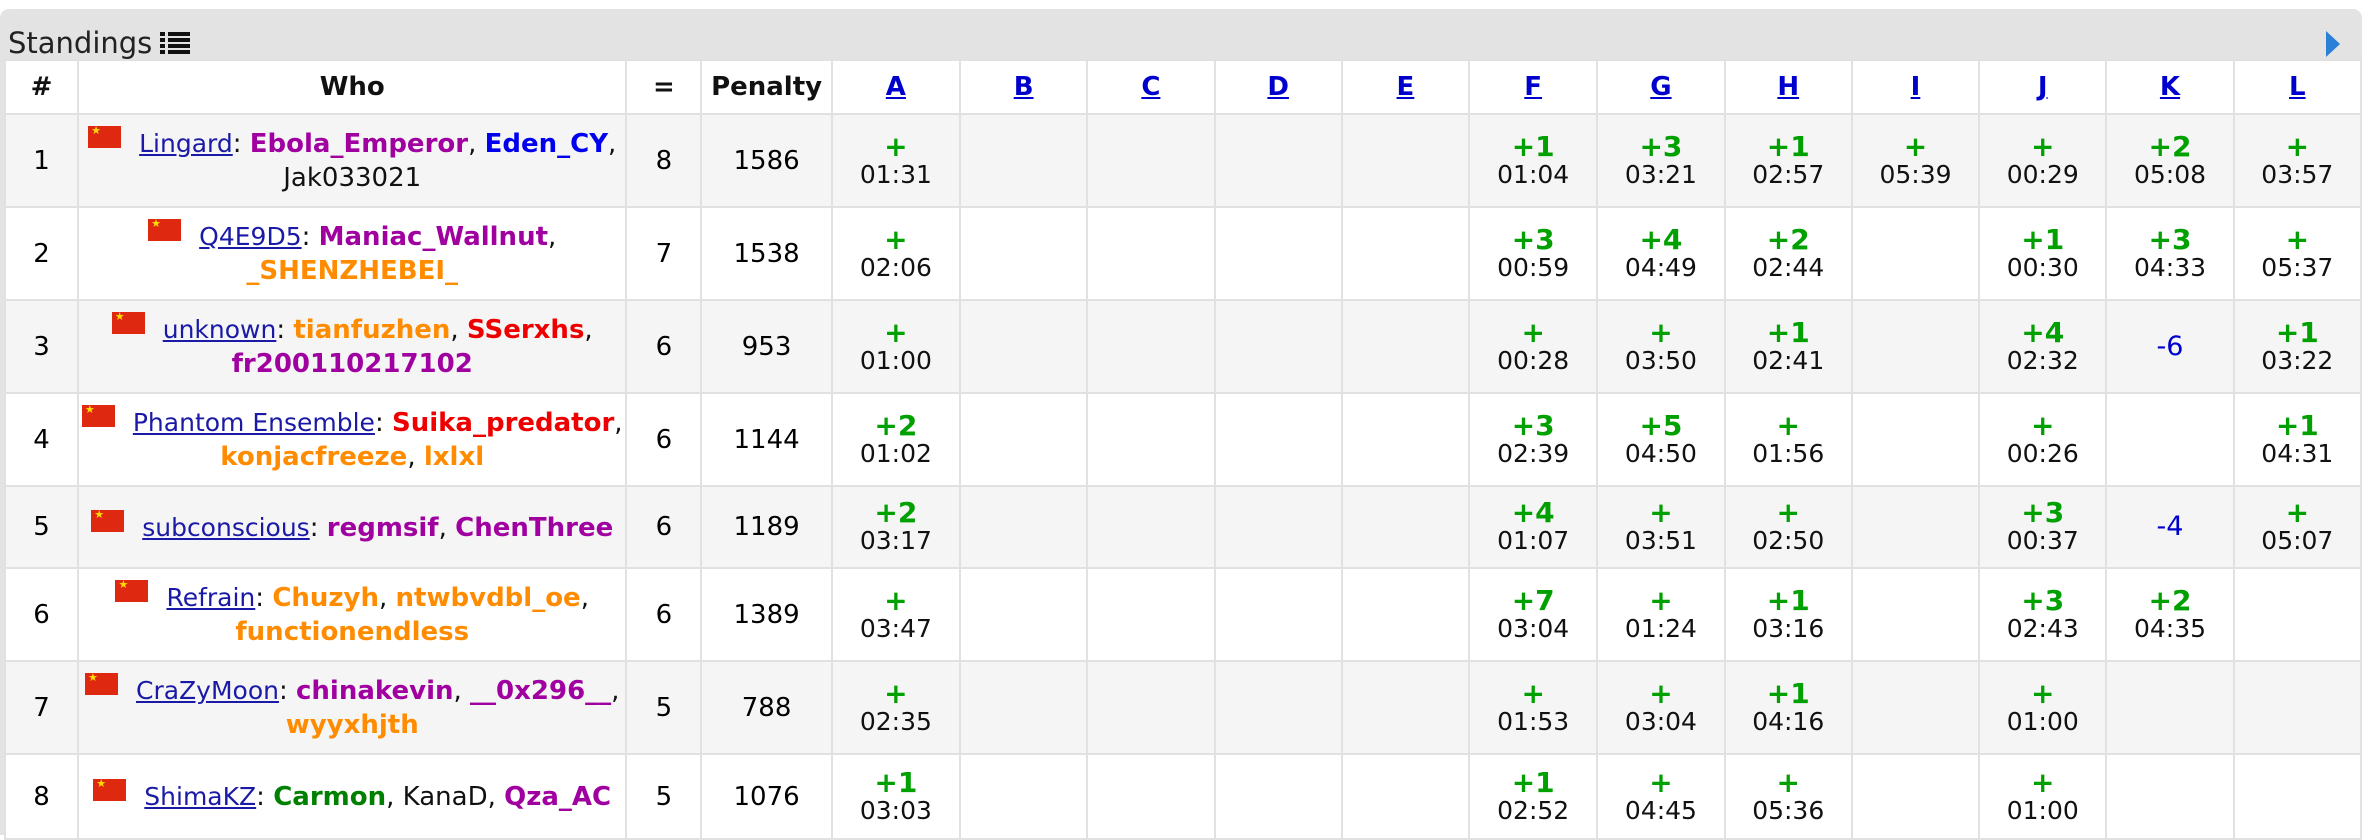  What do you see at coordinates (2297, 346) in the screenshot?
I see `problem-cell-l: +1 03:22` at bounding box center [2297, 346].